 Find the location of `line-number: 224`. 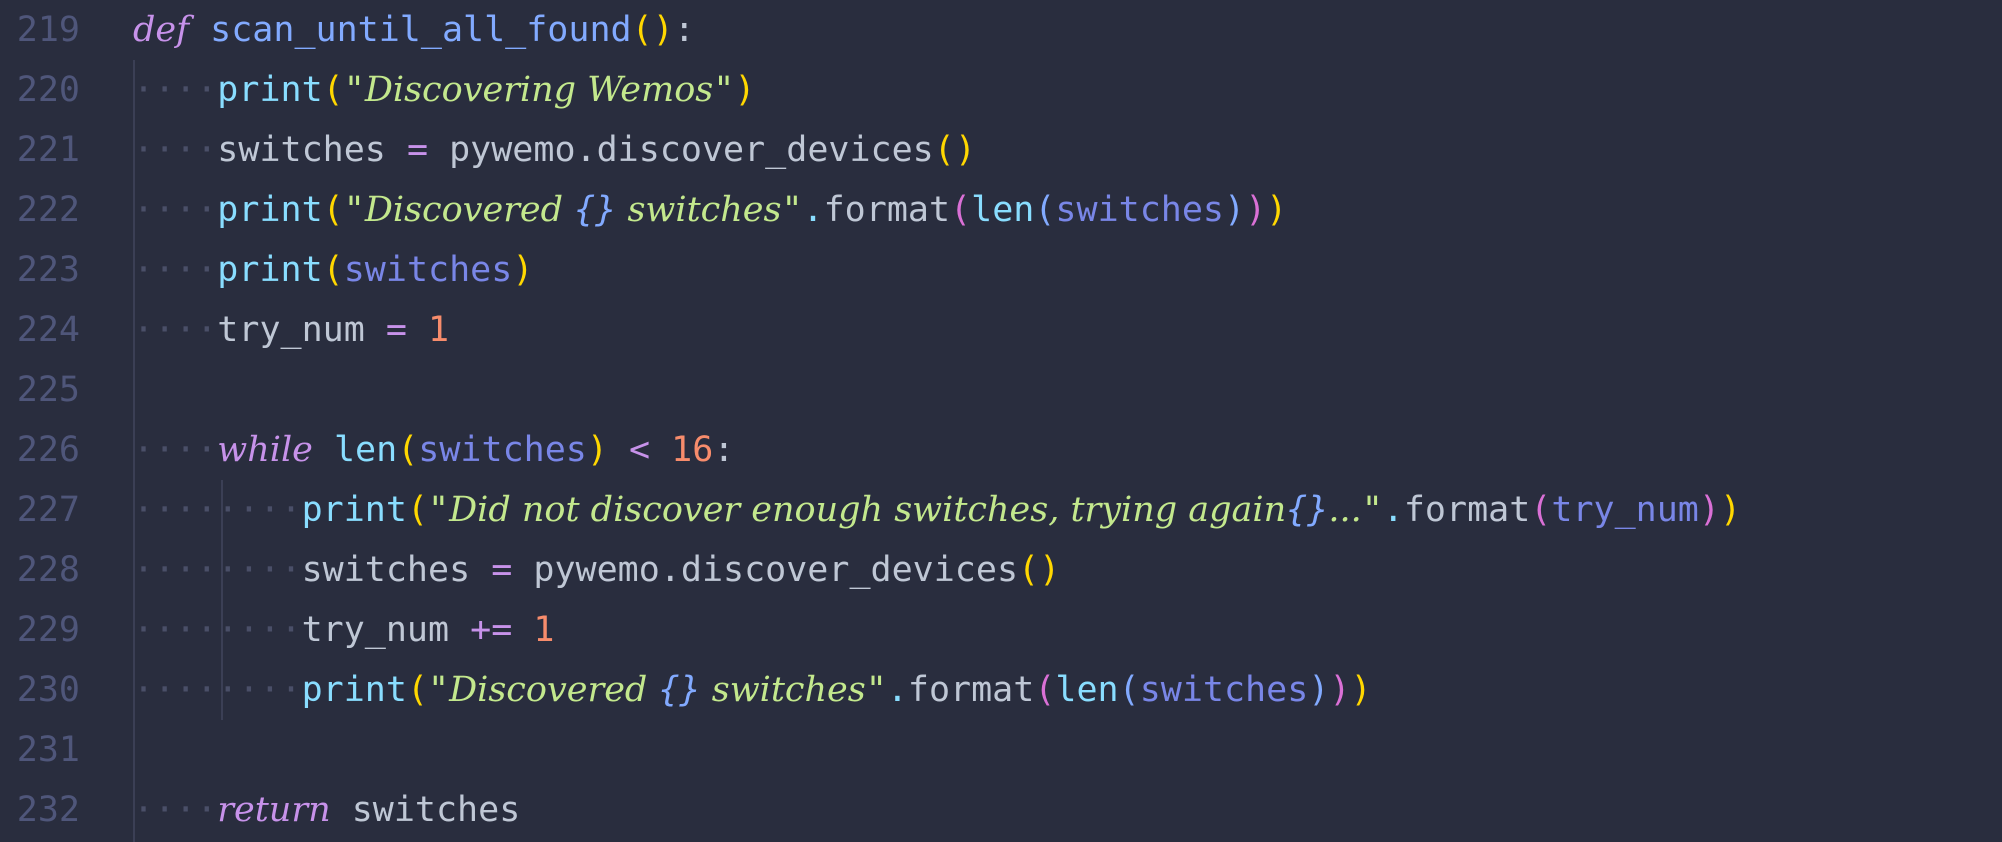

line-number: 224 is located at coordinates (48, 330).